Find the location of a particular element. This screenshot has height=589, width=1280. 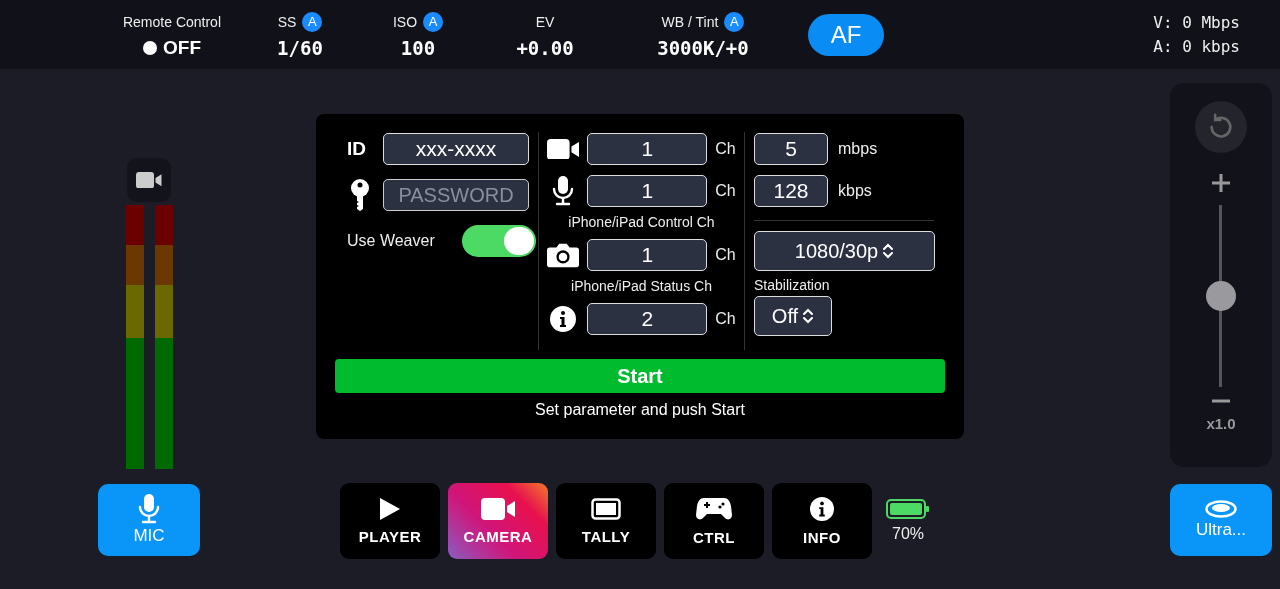

lens-icon is located at coordinates (1221, 509).